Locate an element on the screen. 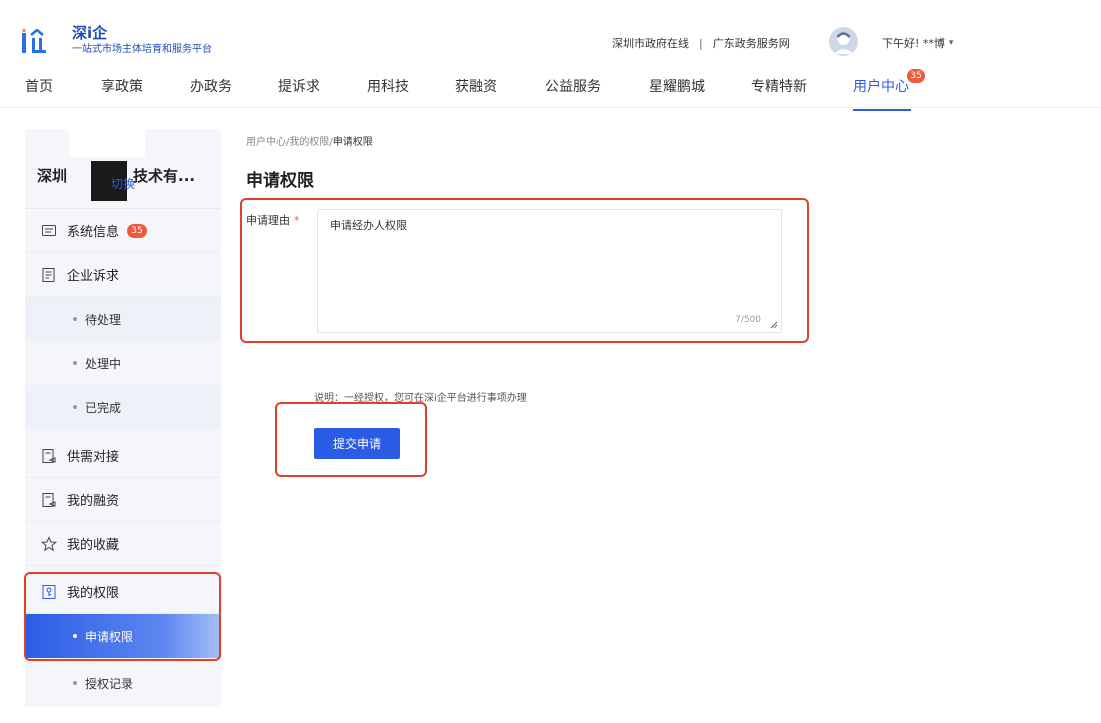  sidebar-subitem-auth-records: 授权记录 is located at coordinates (123, 683).